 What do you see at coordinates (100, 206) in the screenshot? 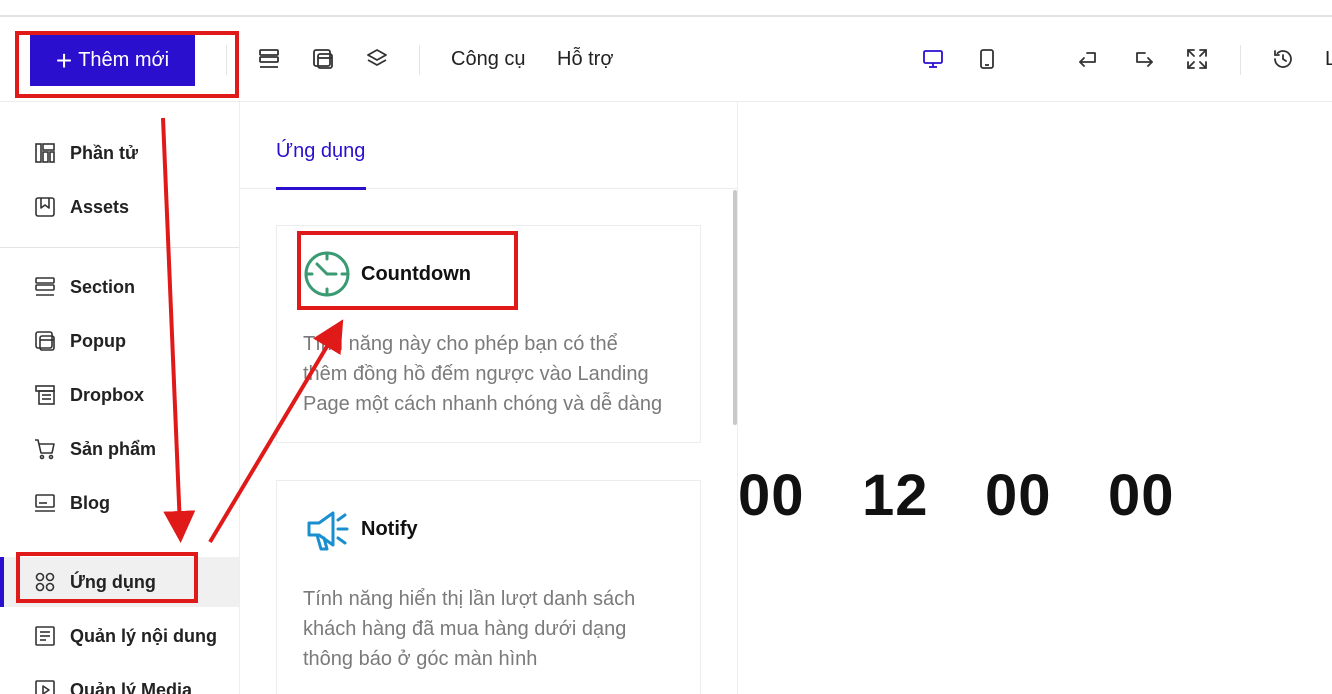
I see `sidebar-item-label: Assets` at bounding box center [100, 206].